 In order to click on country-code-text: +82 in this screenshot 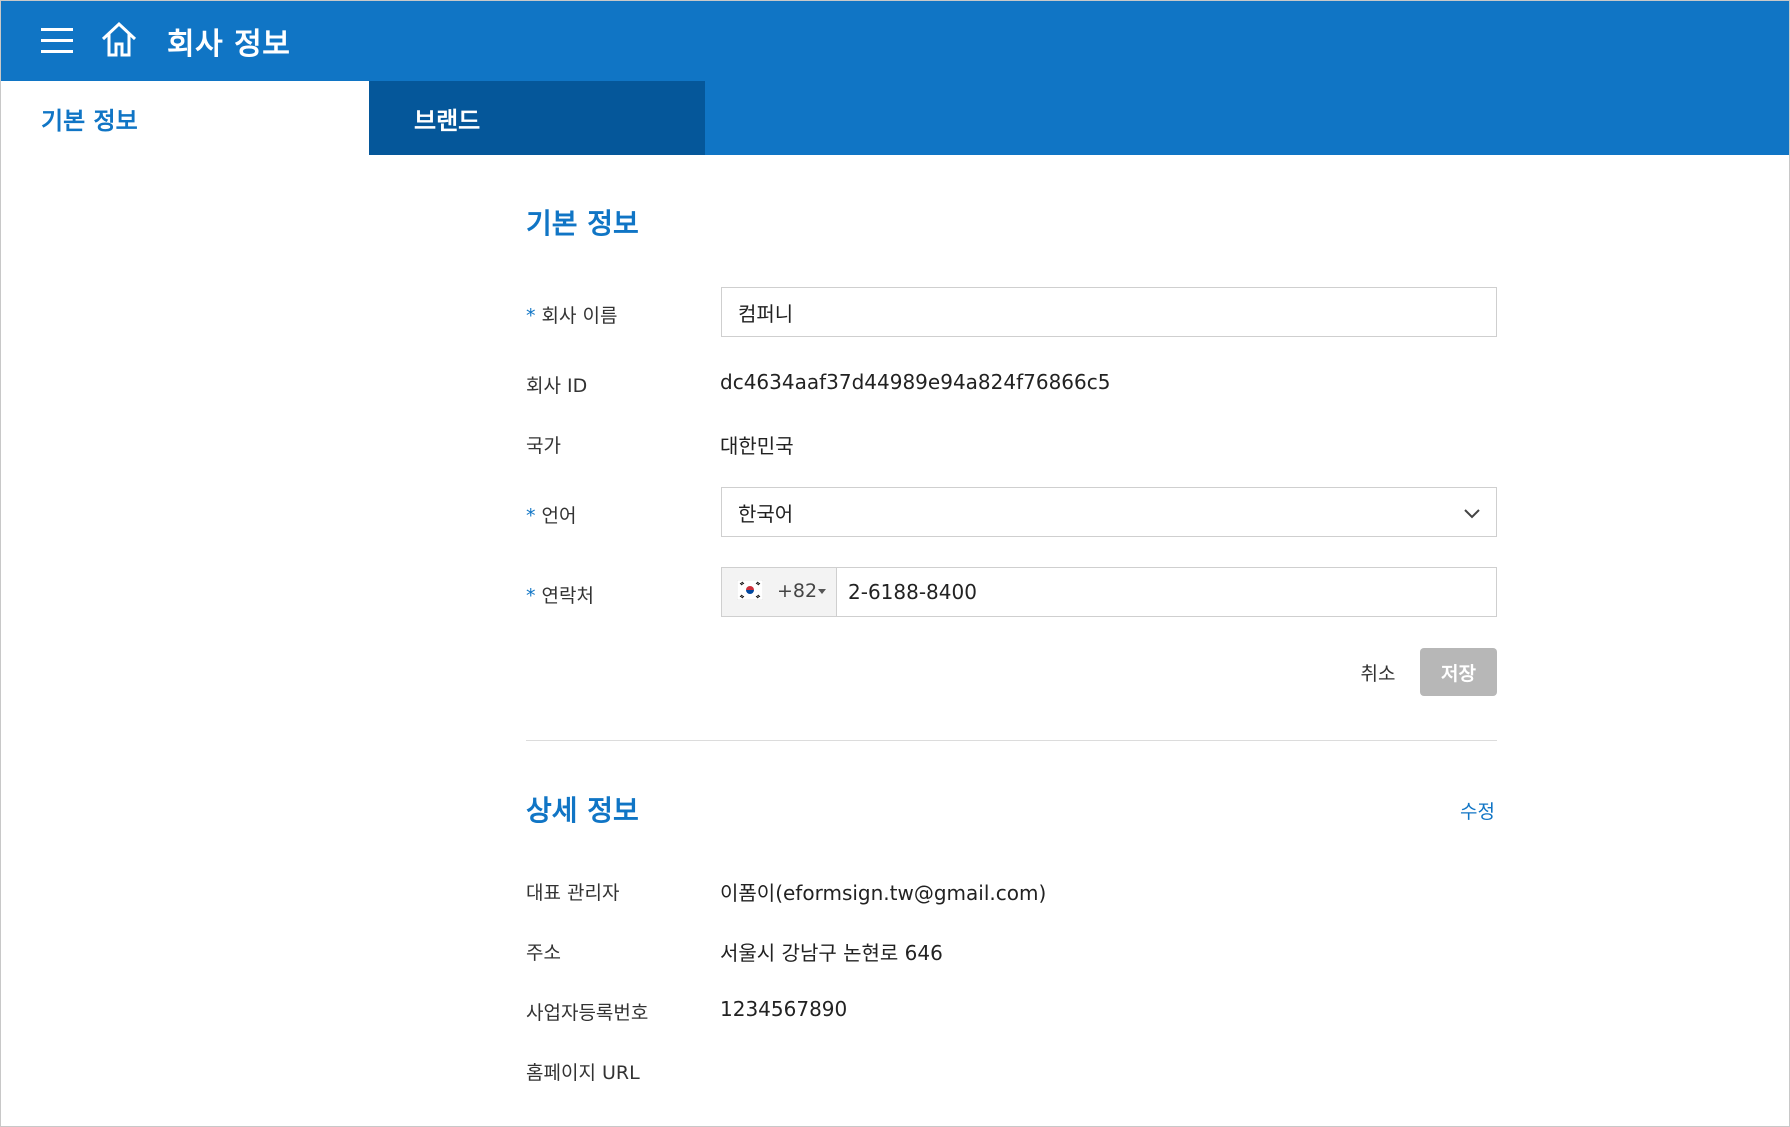, I will do `click(797, 591)`.